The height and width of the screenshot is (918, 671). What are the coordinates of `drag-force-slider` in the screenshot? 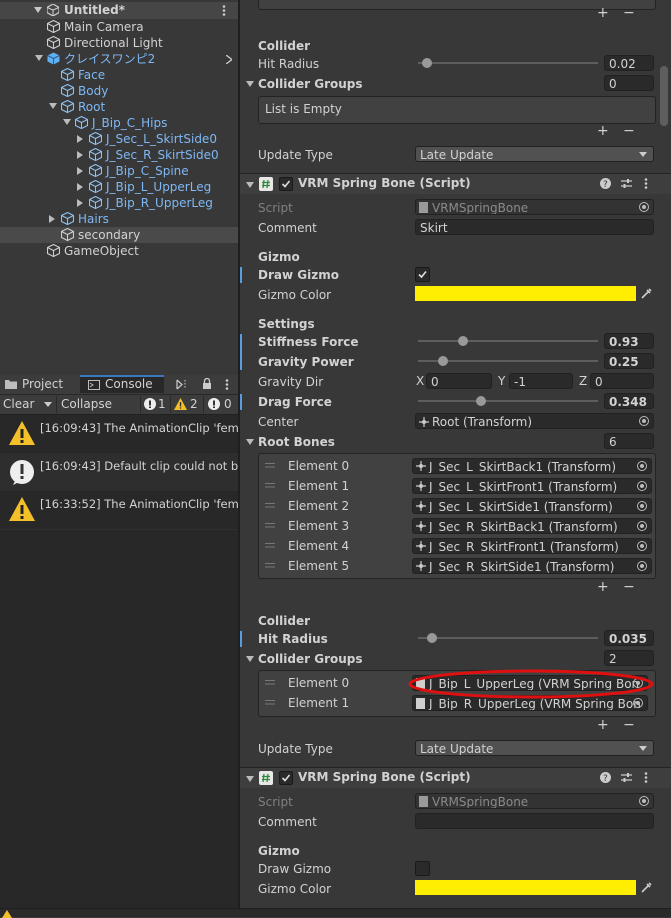 It's located at (508, 401).